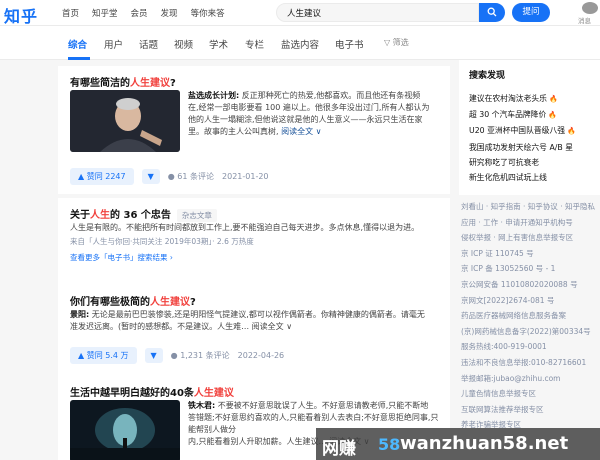 The width and height of the screenshot is (600, 460). What do you see at coordinates (200, 355) in the screenshot?
I see `comments-link: ● 1,231 条评论` at bounding box center [200, 355].